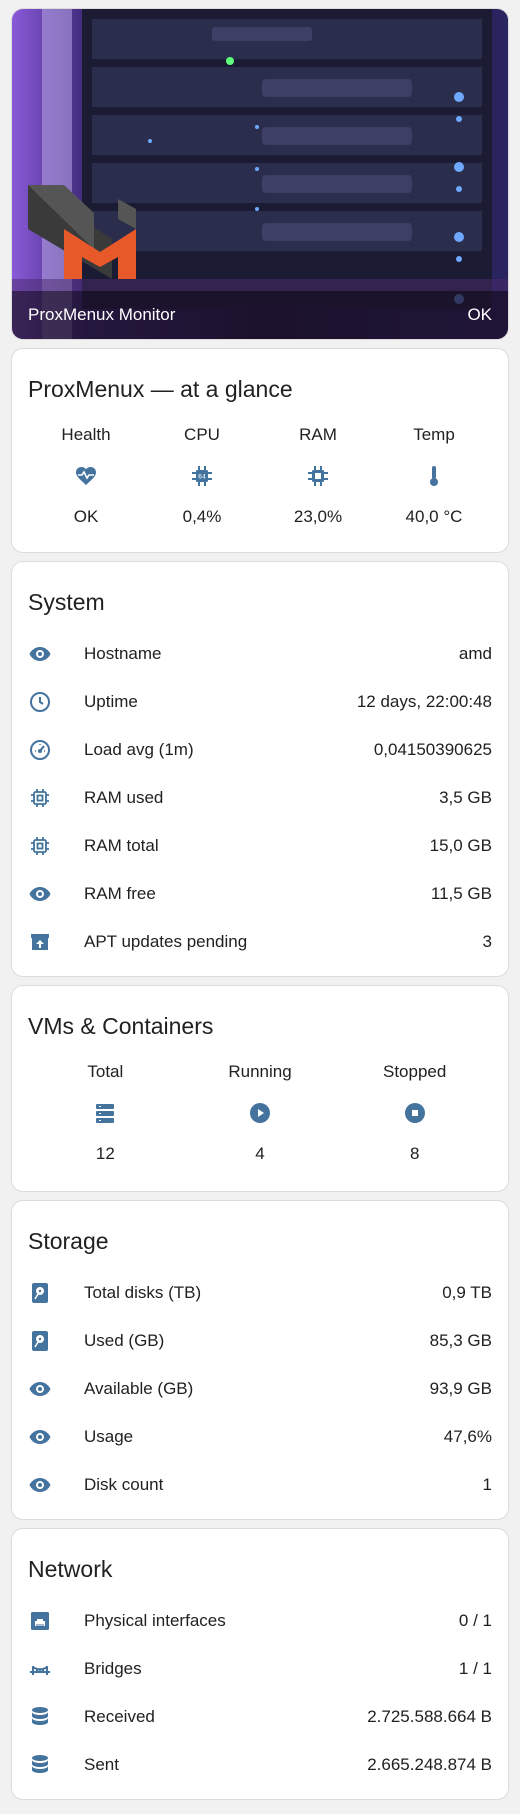 The height and width of the screenshot is (1814, 520). Describe the element at coordinates (260, 846) in the screenshot. I see `row-ram-total: RAM total 15,0 GB` at that location.